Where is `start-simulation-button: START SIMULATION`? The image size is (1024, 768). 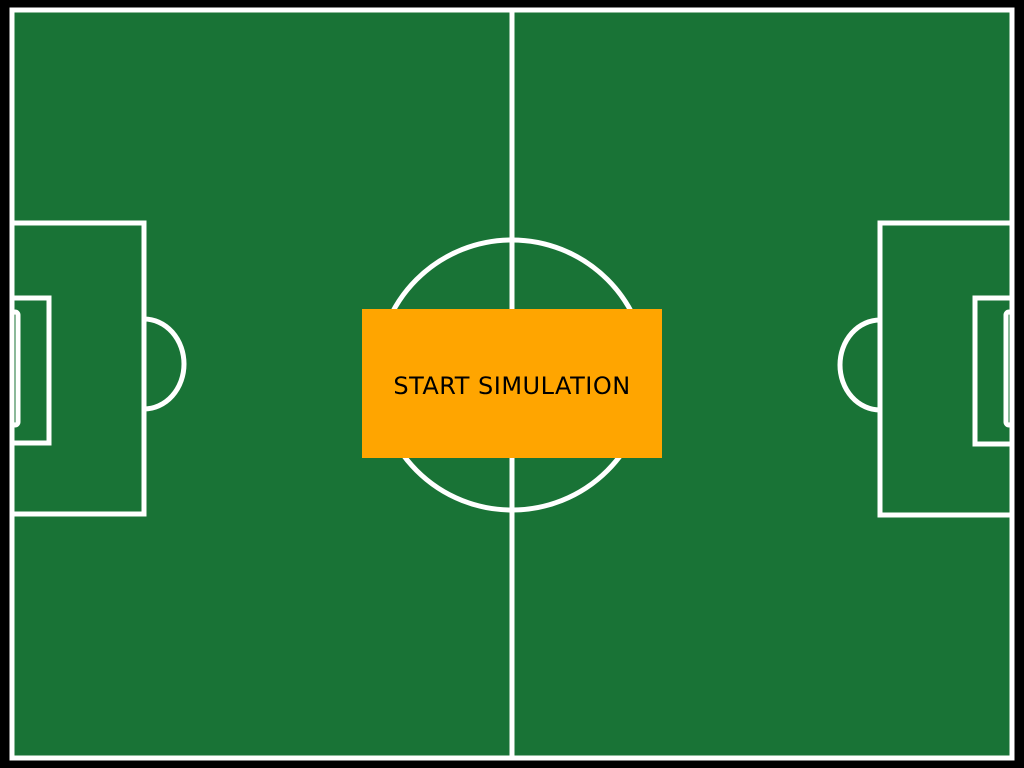 start-simulation-button: START SIMULATION is located at coordinates (512, 383).